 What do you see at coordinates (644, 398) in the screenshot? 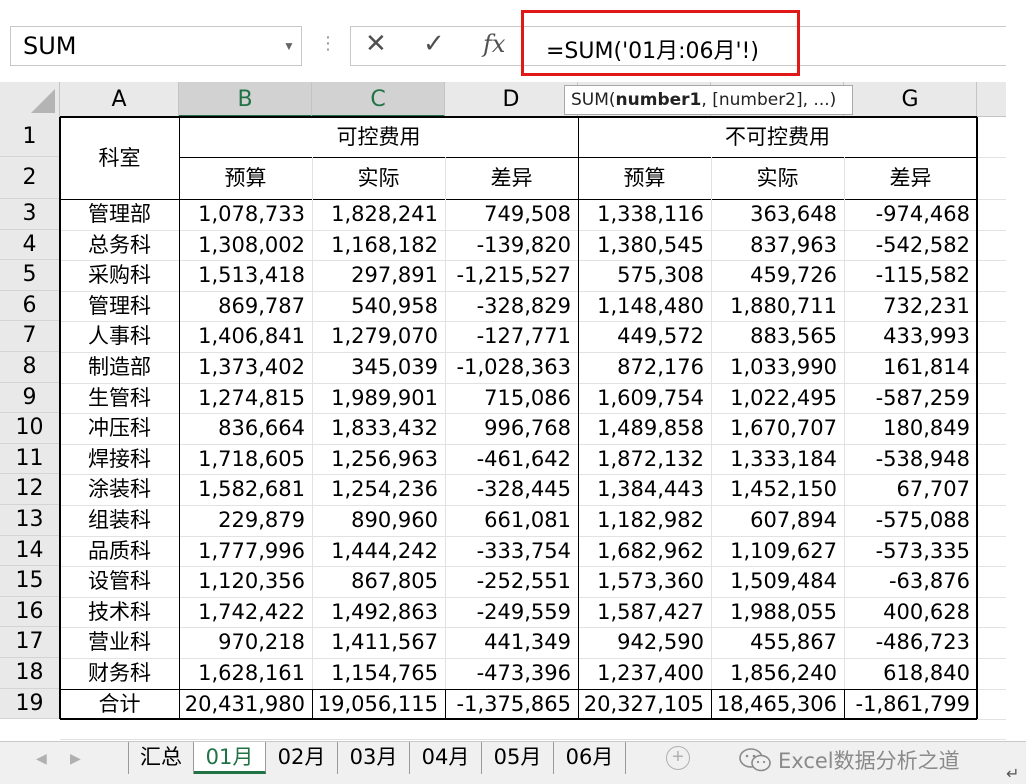
I see `value-cell: 1,609,754` at bounding box center [644, 398].